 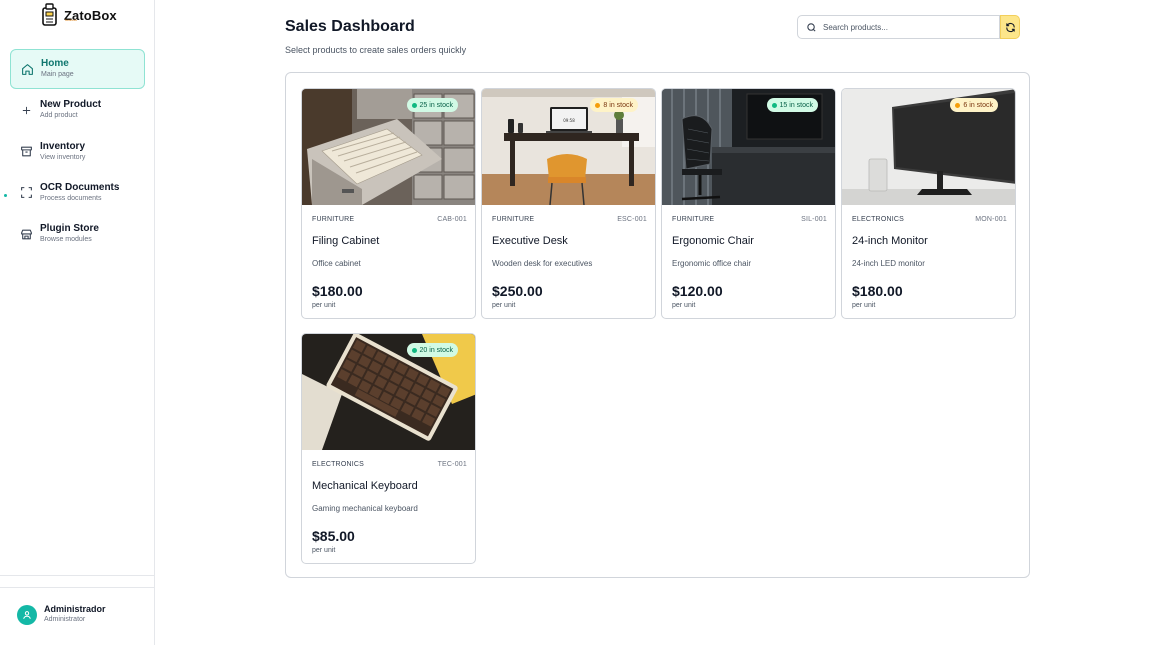 What do you see at coordinates (569, 120) in the screenshot?
I see `screen-clock: 09:58` at bounding box center [569, 120].